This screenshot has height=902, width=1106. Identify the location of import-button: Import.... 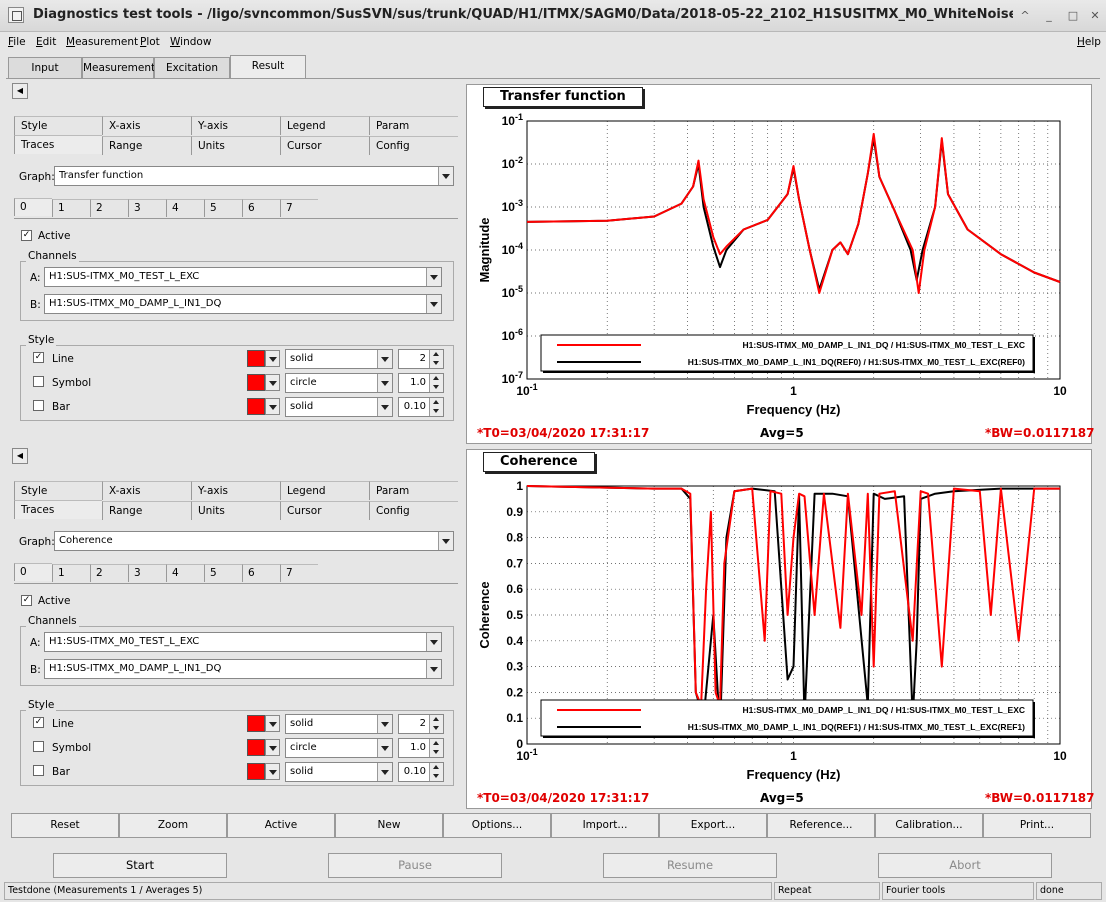
(605, 825).